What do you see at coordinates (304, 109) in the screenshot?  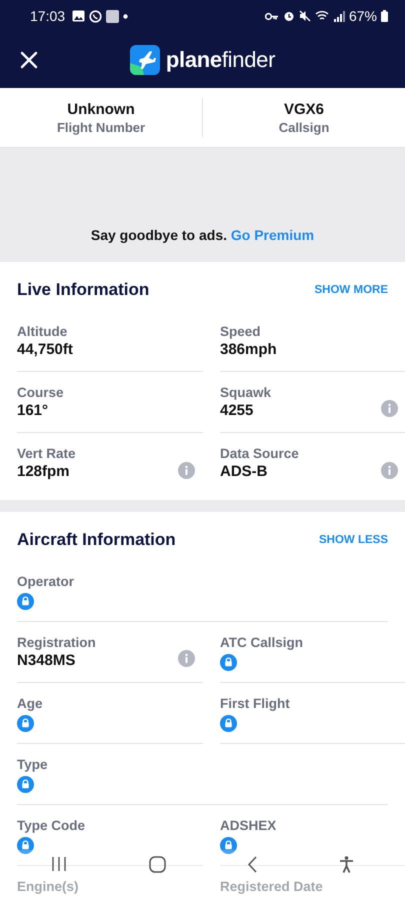 I see `summary-value: VGX6` at bounding box center [304, 109].